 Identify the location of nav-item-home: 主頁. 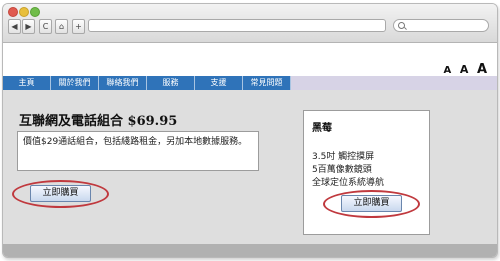
(27, 83).